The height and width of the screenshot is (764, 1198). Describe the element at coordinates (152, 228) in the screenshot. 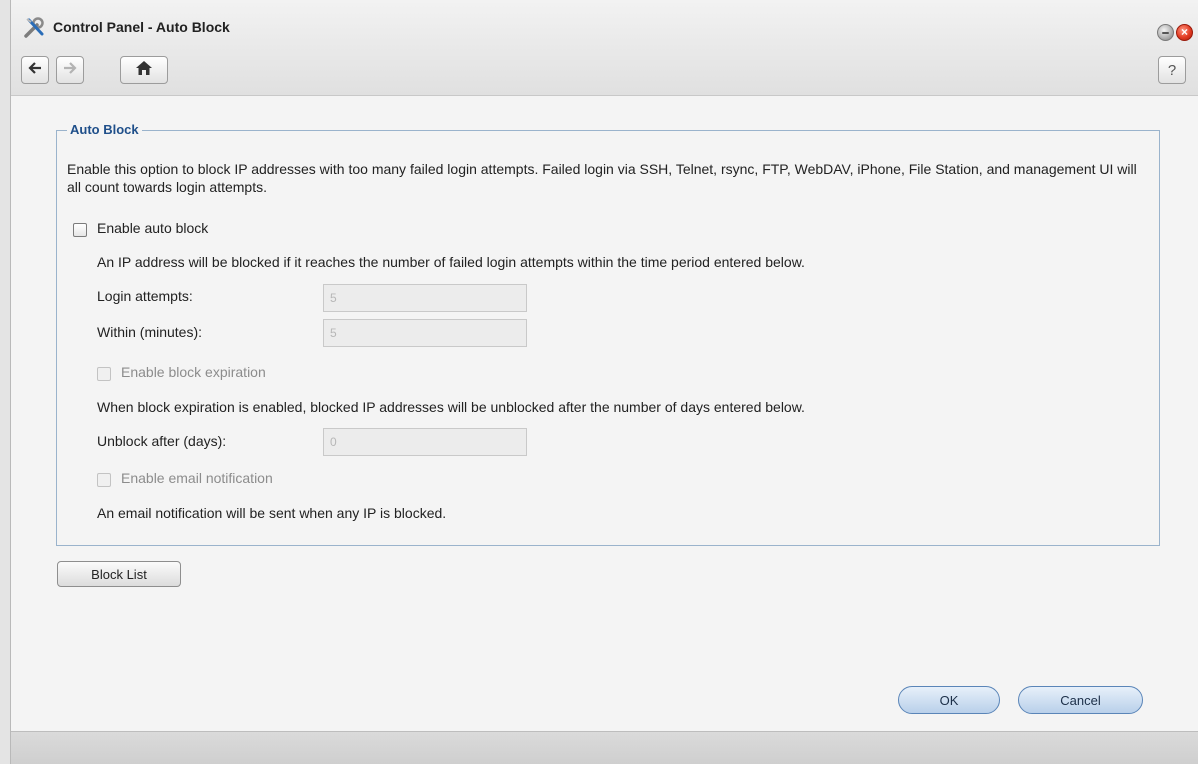

I see `enable-auto-block-label: Enable auto block` at that location.